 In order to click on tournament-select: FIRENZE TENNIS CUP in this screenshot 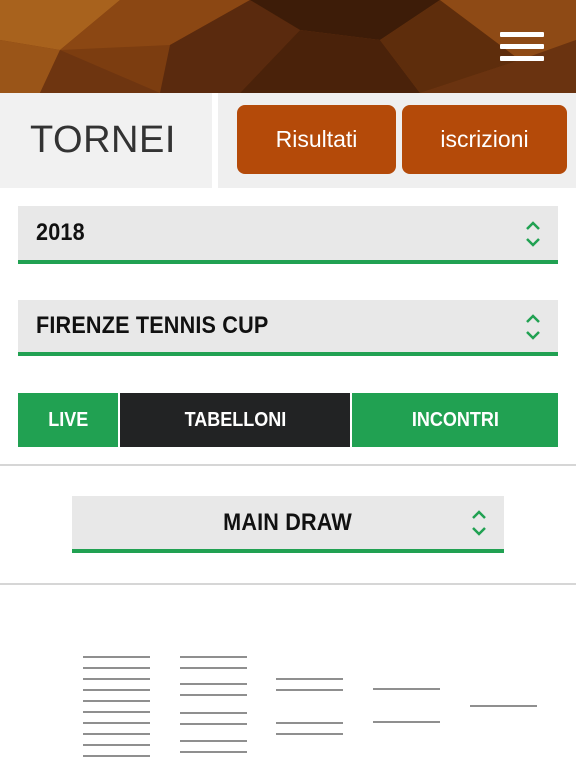, I will do `click(288, 328)`.